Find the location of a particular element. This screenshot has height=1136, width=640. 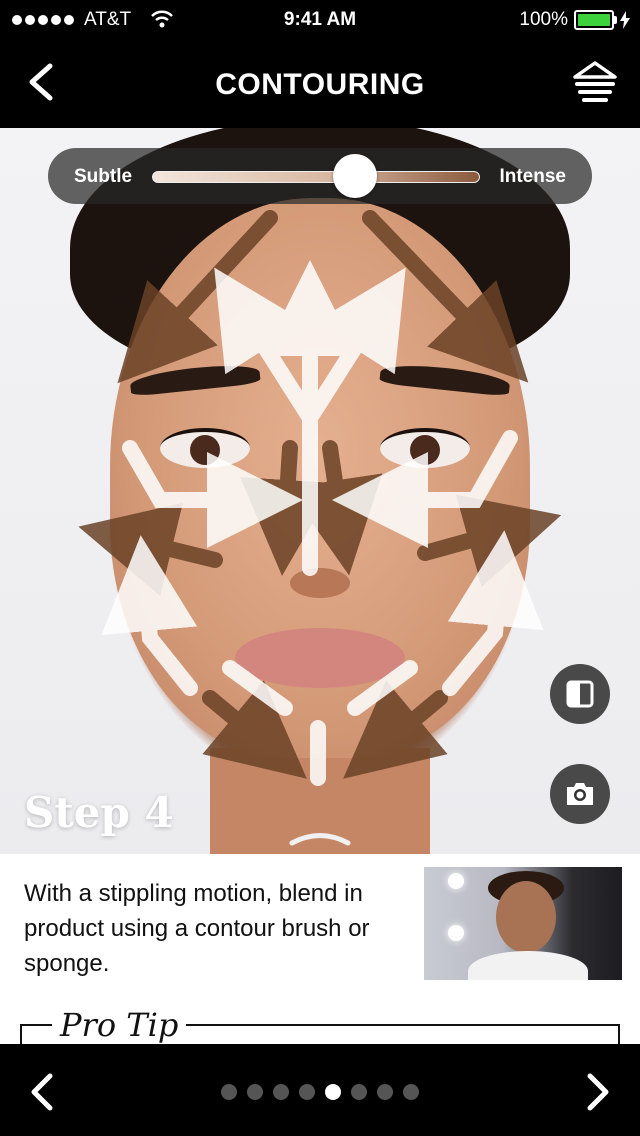

nose-contour-right is located at coordinates (335, 508).